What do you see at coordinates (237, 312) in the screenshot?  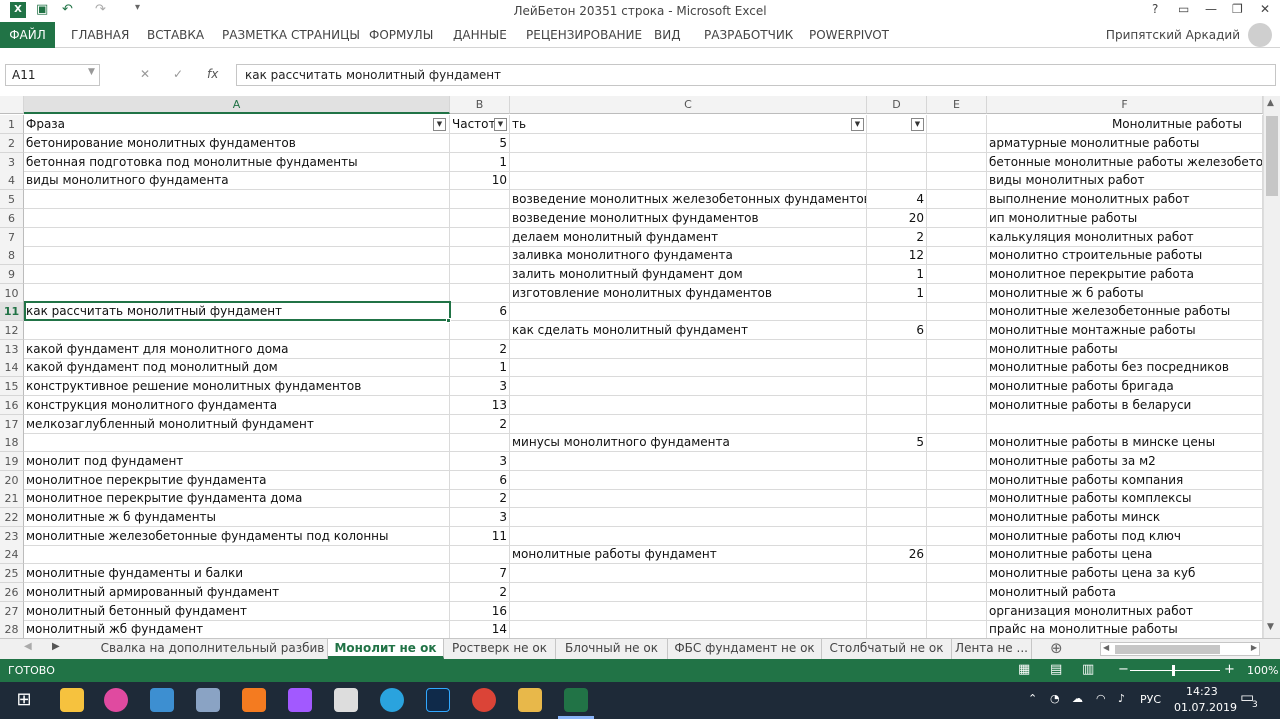 I see `cell-a: как рассчитать монолитный фундамент` at bounding box center [237, 312].